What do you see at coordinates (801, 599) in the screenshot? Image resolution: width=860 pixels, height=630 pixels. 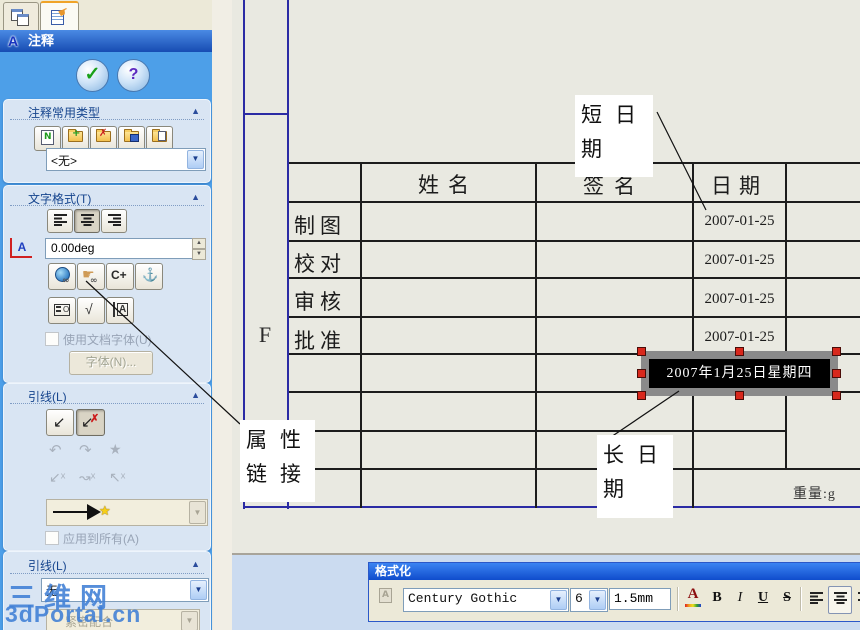 I see `toolbar-separator` at bounding box center [801, 599].